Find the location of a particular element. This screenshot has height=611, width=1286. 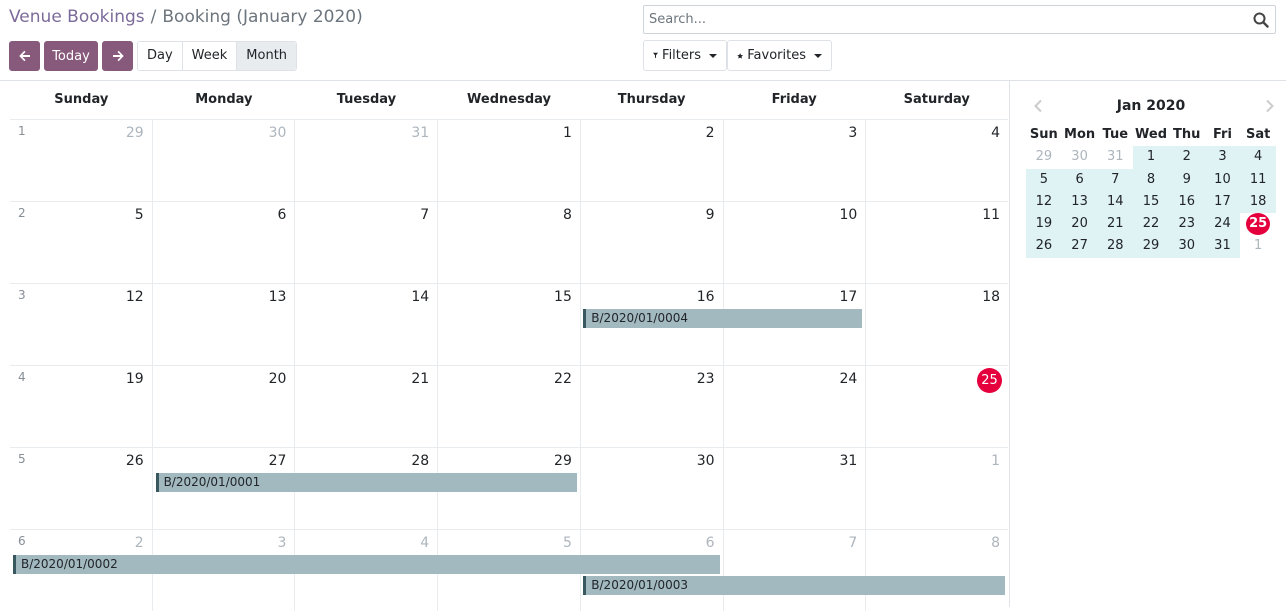

calendar-event: B/2020/01/0003 is located at coordinates (794, 585).